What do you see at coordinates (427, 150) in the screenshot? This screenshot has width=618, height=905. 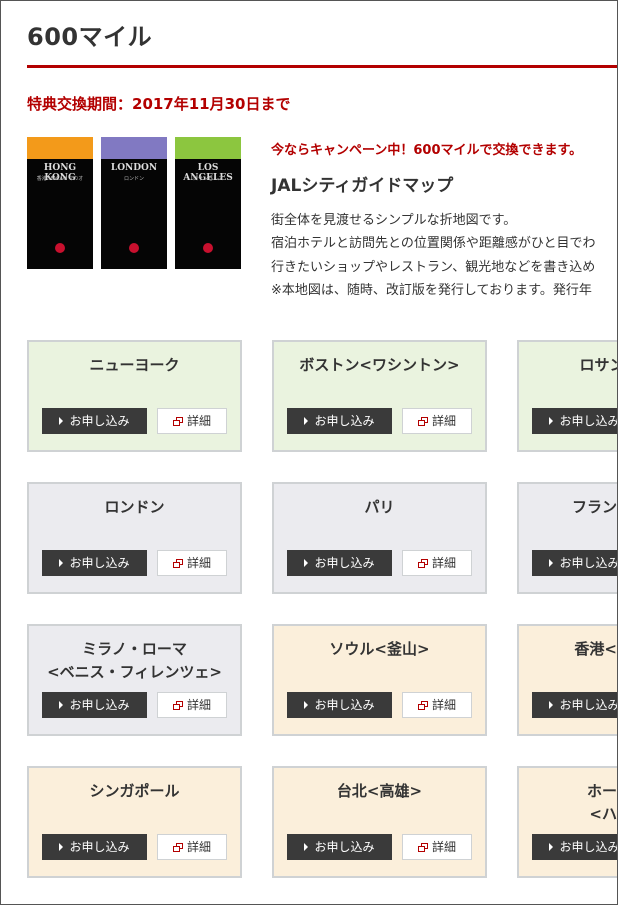 I see `campaign-notice: 今ならキャンペーン中！600マイルで交換できます。` at bounding box center [427, 150].